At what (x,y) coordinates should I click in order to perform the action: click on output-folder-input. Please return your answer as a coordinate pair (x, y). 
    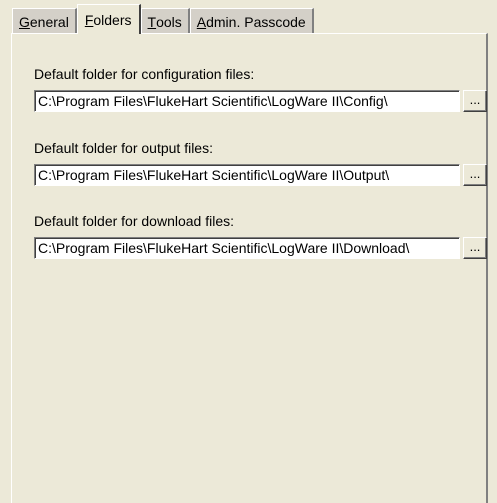
    Looking at the image, I should click on (247, 175).